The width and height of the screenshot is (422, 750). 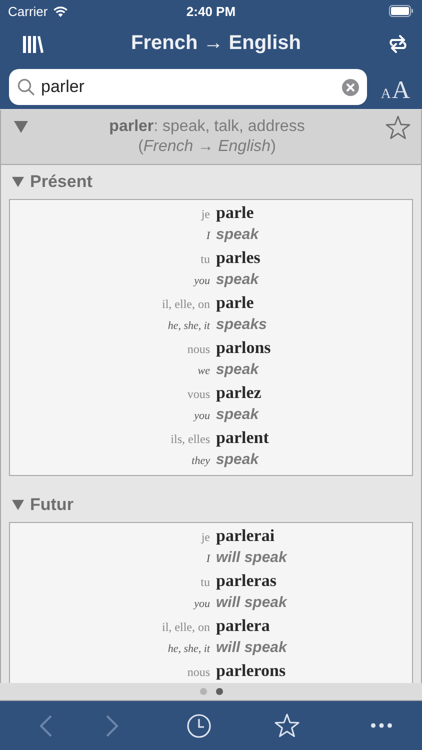 I want to click on section-title: Présent, so click(x=61, y=182).